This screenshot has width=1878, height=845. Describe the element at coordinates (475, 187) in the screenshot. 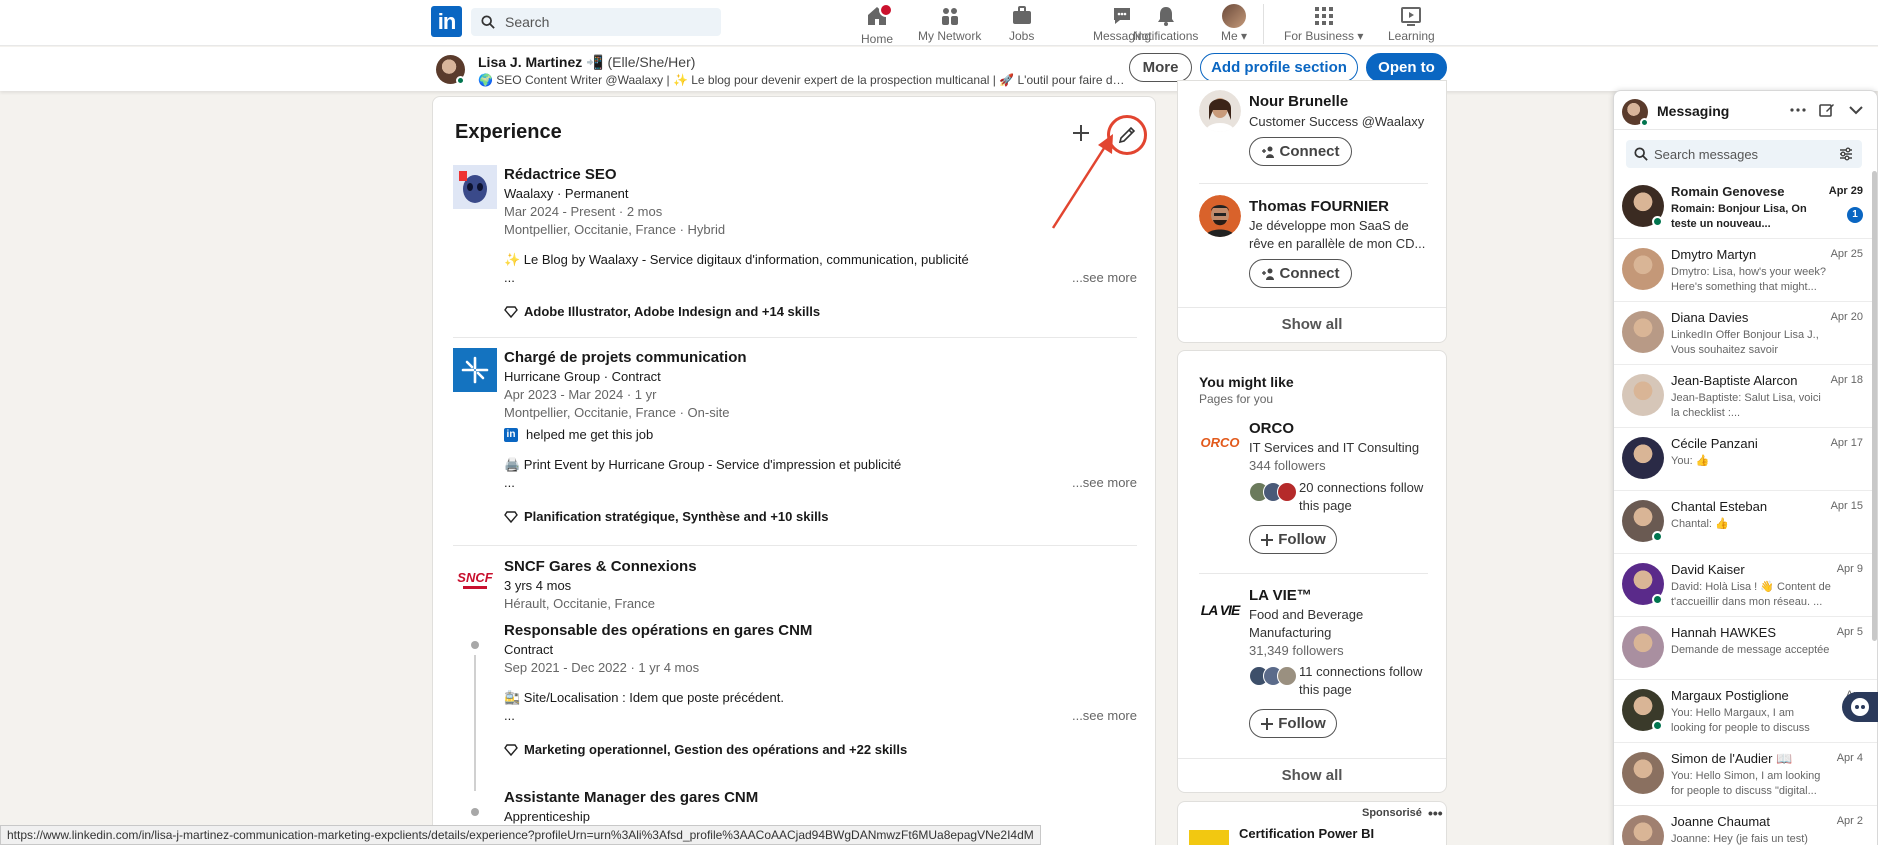

I see `waalaxy-logo` at that location.